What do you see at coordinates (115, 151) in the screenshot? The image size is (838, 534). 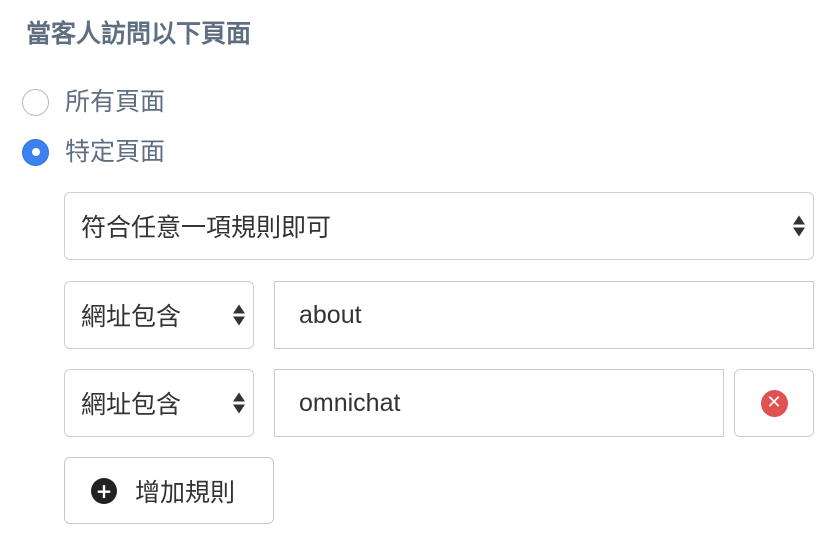 I see `radio-label-specific-pages: 特定頁面` at bounding box center [115, 151].